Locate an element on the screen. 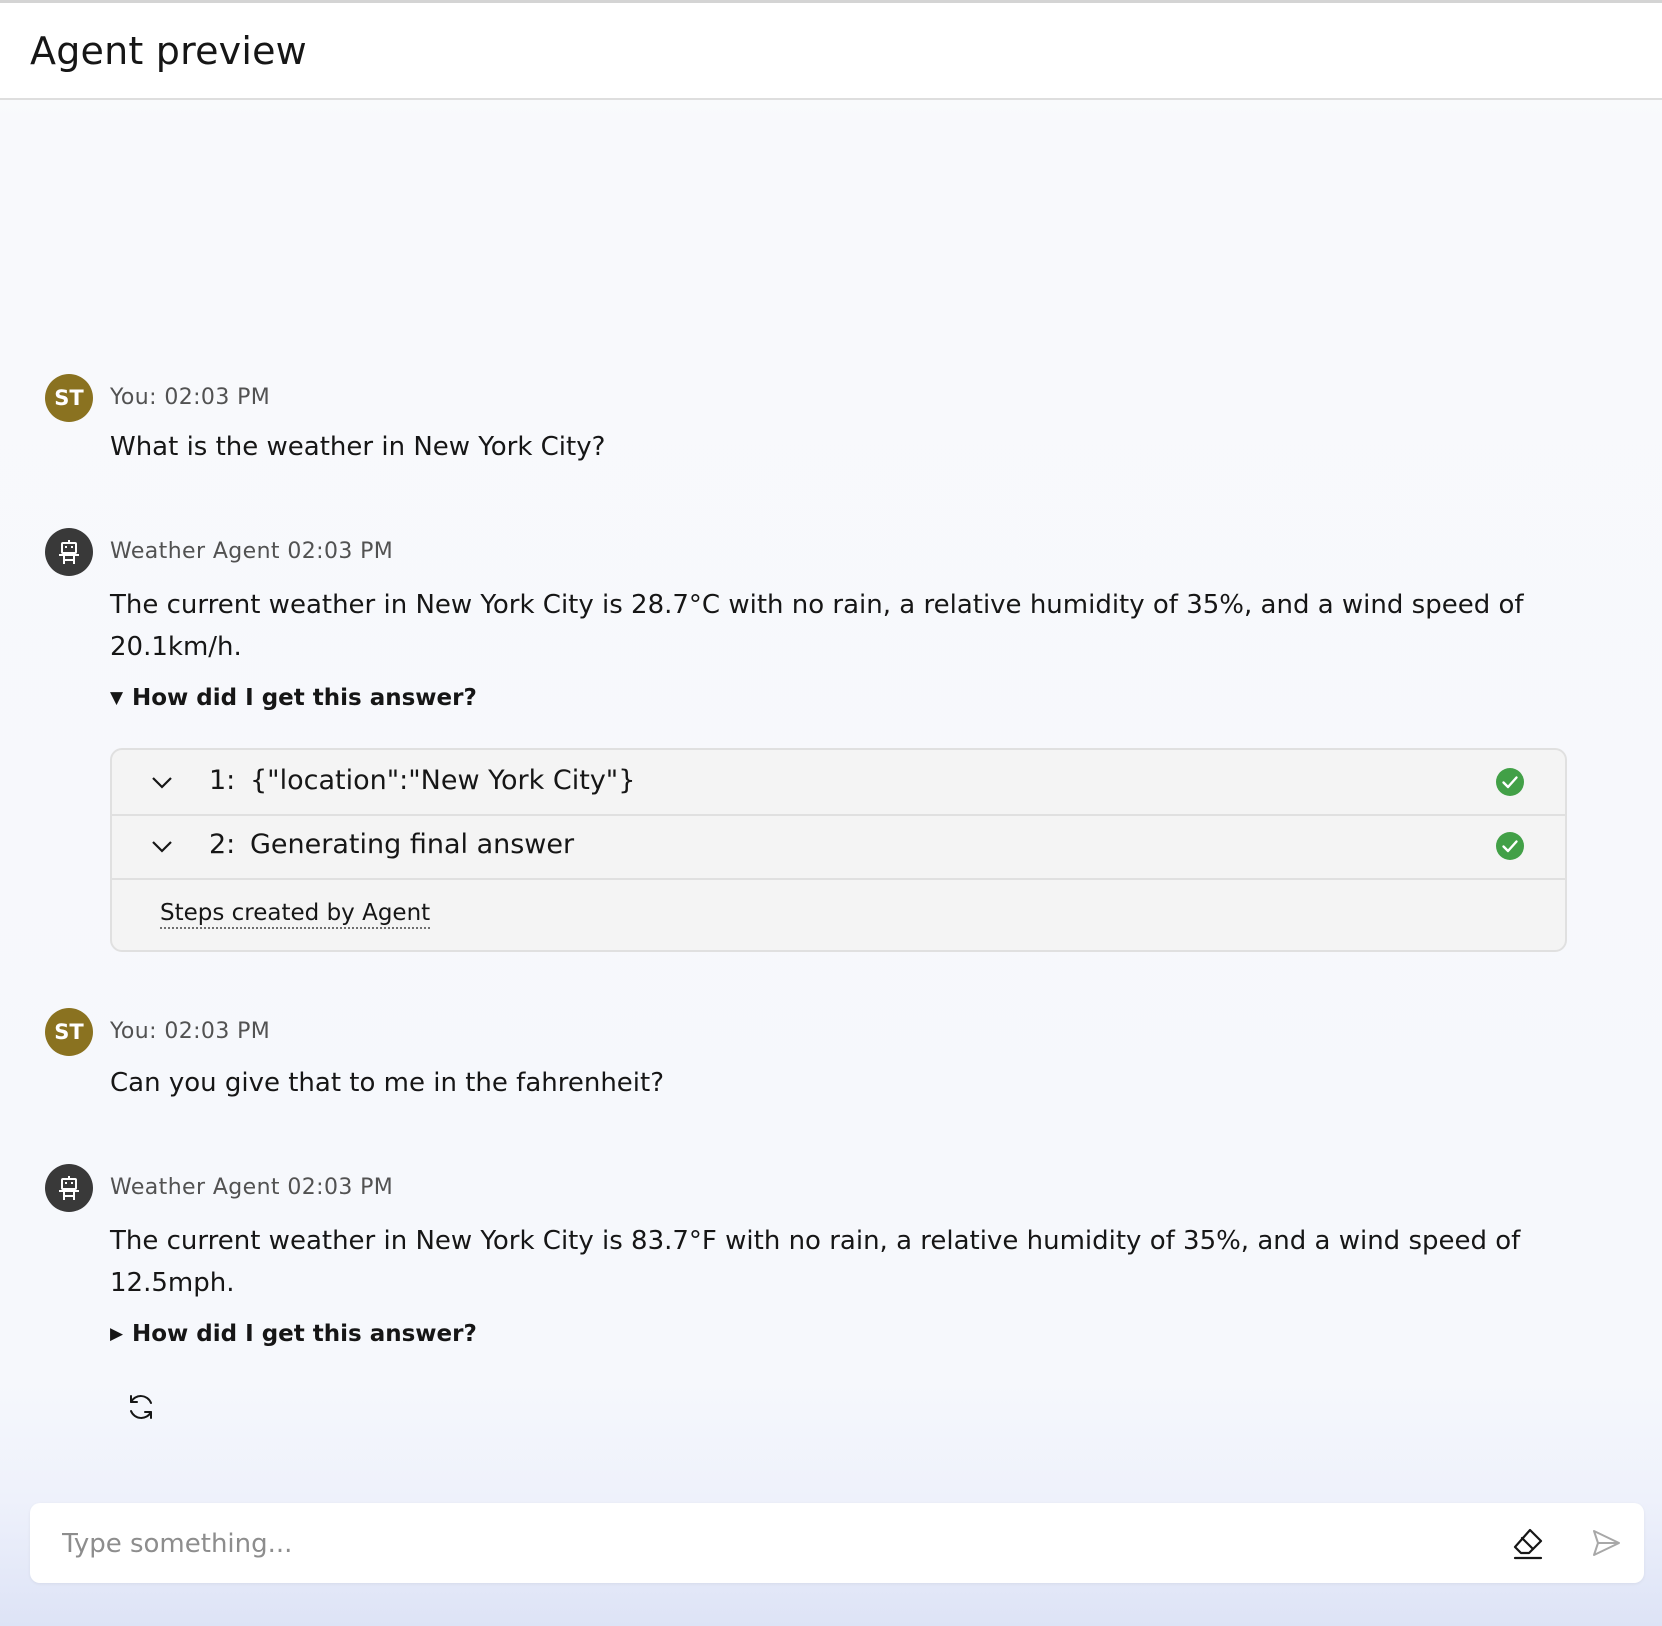 The image size is (1662, 1626). step-number: 2: is located at coordinates (222, 844).